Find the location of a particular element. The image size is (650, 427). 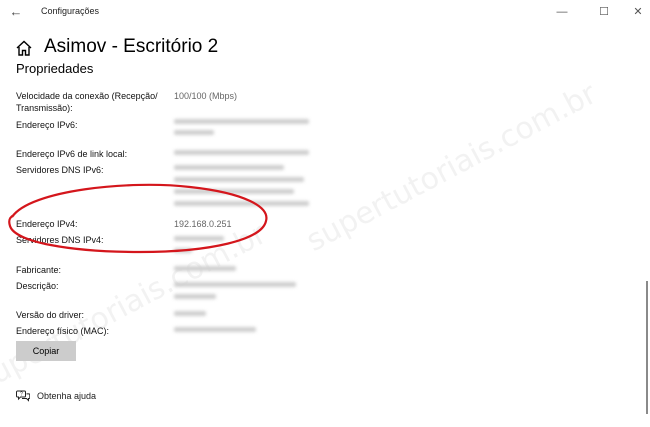

chat-help-icon: ? is located at coordinates (23, 396).